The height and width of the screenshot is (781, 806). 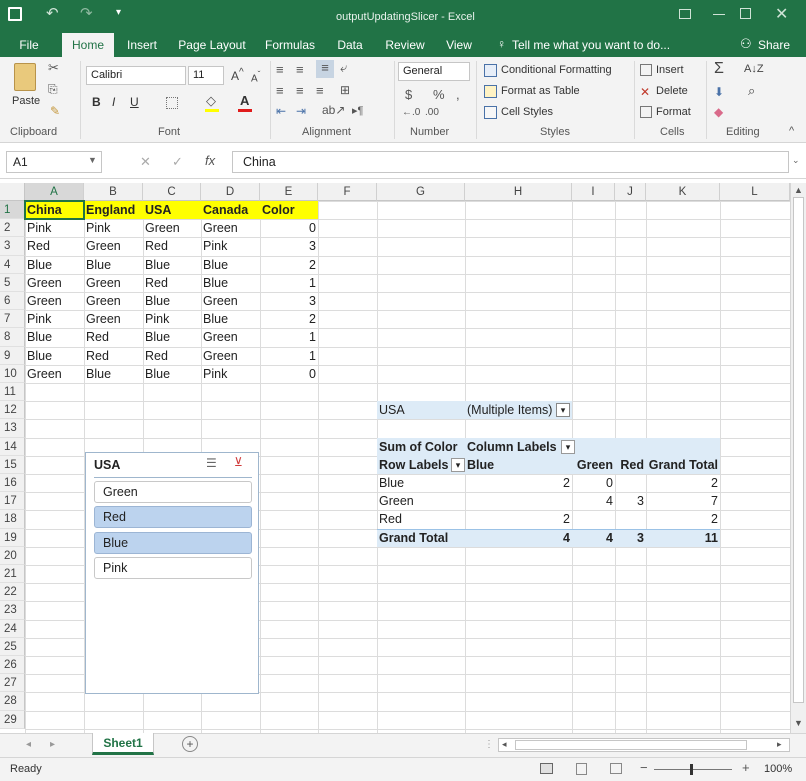 I want to click on comma-icon: ,, so click(x=458, y=94).